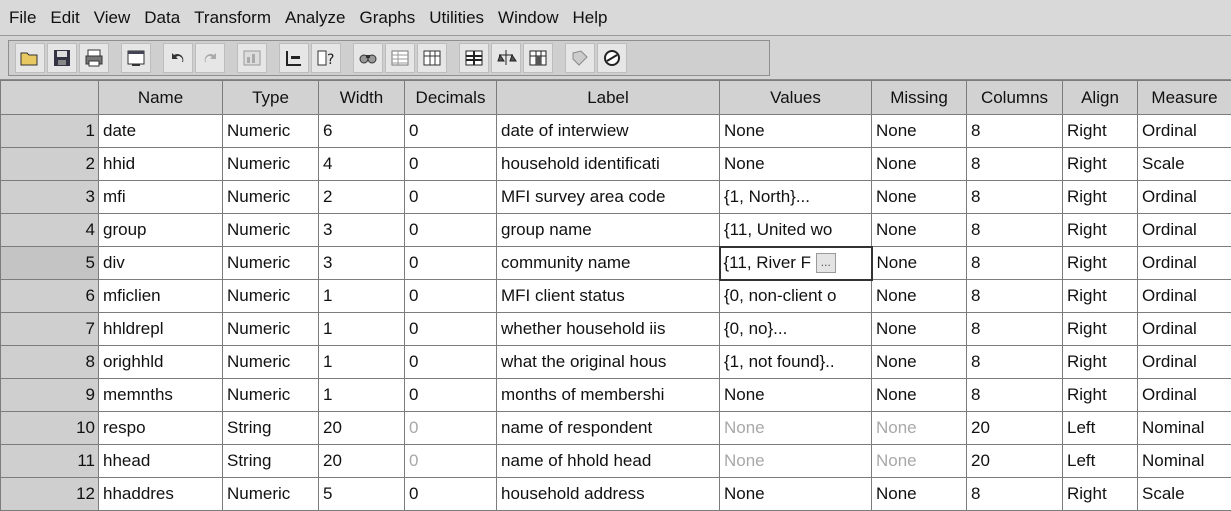 The width and height of the screenshot is (1231, 511). Describe the element at coordinates (362, 428) in the screenshot. I see `width-cell: 20` at that location.